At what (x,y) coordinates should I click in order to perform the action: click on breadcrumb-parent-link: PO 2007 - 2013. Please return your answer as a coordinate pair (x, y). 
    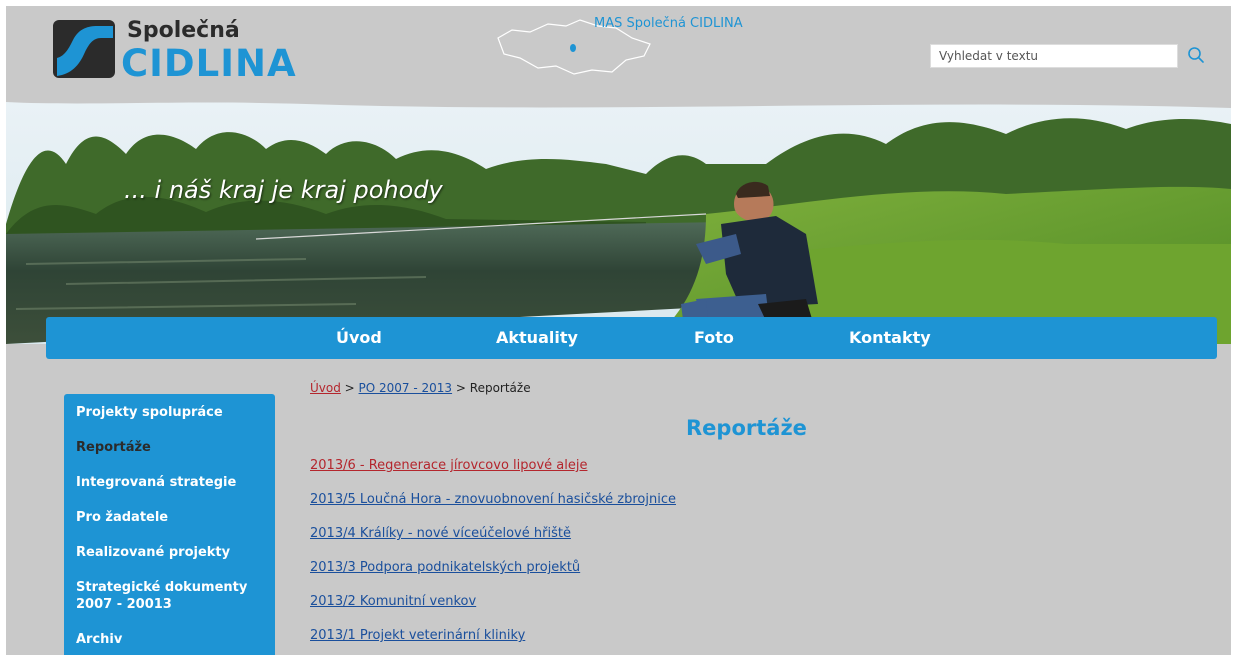
    Looking at the image, I should click on (406, 388).